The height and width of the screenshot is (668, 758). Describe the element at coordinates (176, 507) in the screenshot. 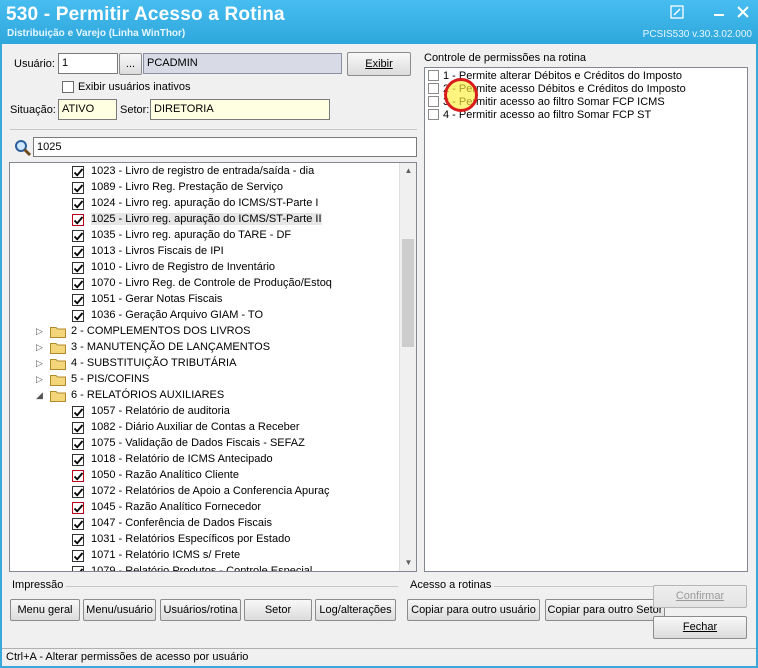

I see `tree-item-label: 1045 - Razão Analítico Fornecedor` at that location.